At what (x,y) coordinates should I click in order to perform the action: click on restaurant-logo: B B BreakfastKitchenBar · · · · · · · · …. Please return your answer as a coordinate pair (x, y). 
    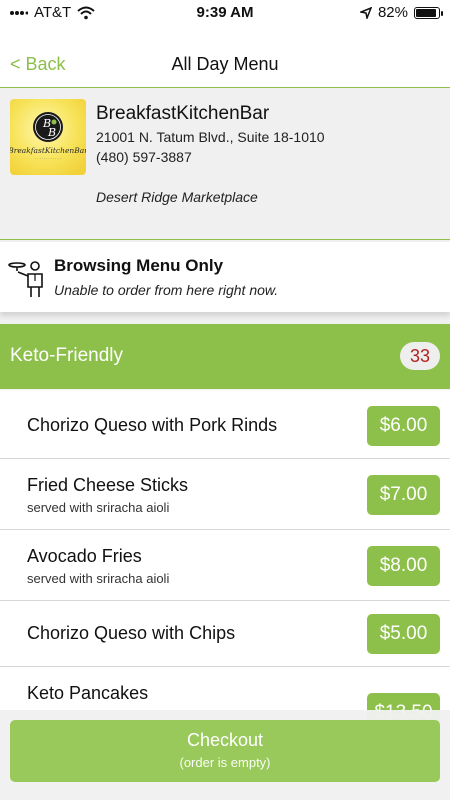
    Looking at the image, I should click on (48, 137).